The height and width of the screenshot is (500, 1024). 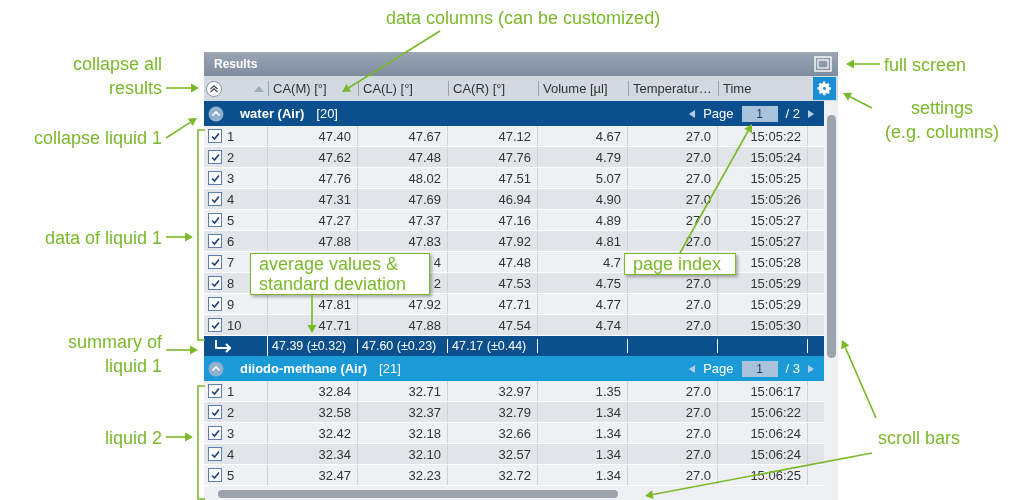 I want to click on table-cell: 47.62, so click(x=334, y=157).